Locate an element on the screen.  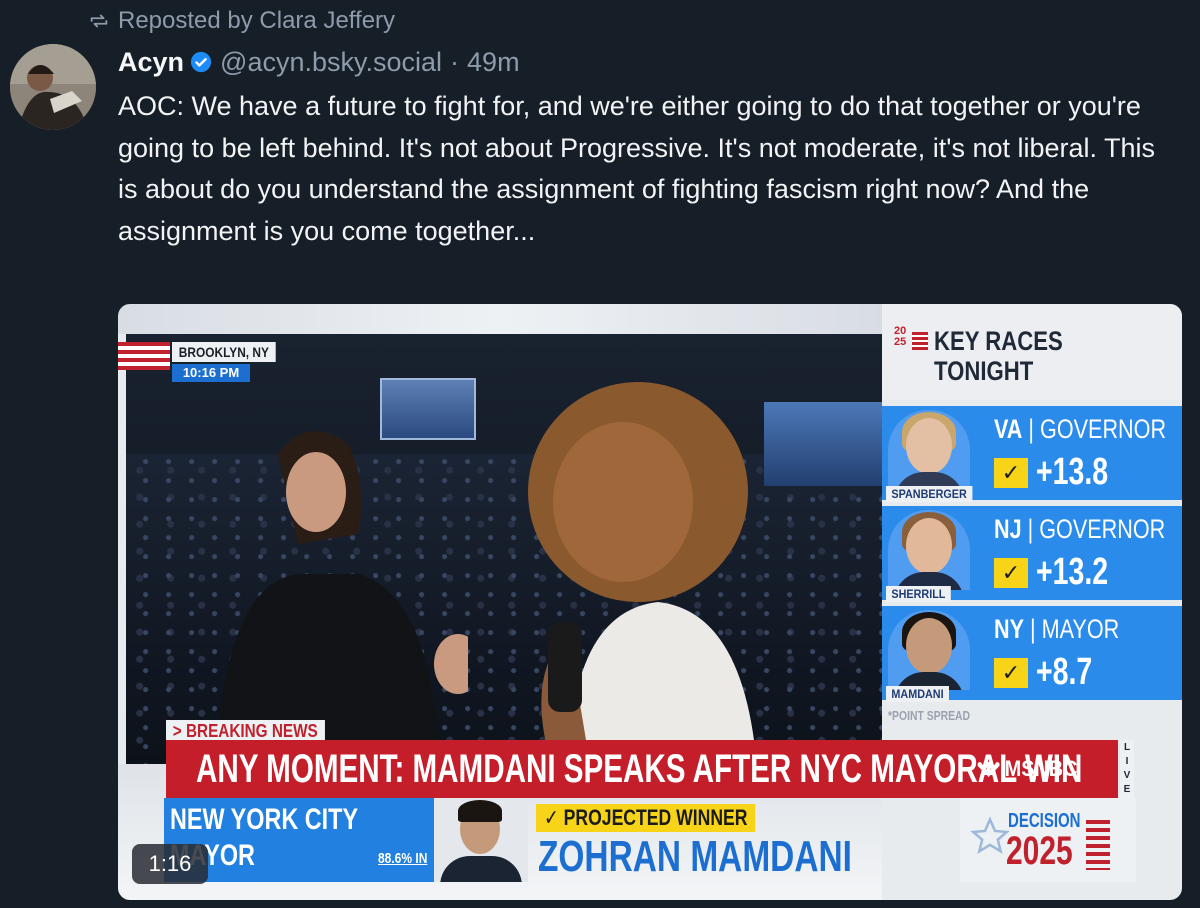
verified-check-icon is located at coordinates (201, 62).